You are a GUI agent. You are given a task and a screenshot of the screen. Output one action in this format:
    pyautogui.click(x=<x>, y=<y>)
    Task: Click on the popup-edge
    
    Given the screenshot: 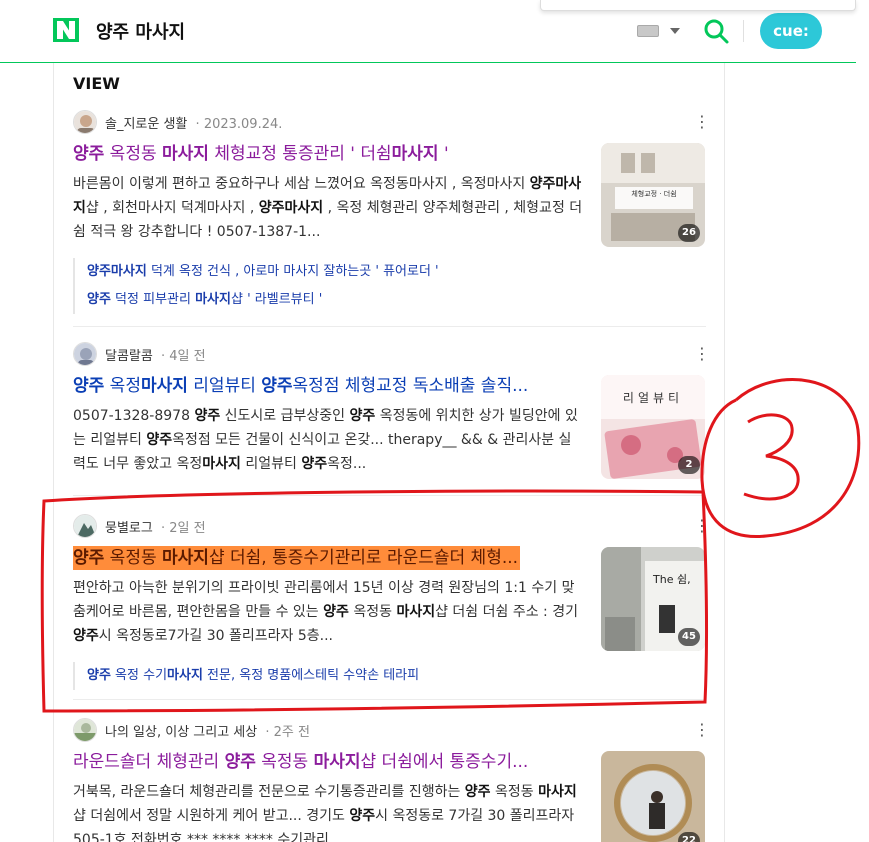 What is the action you would take?
    pyautogui.click(x=698, y=5)
    